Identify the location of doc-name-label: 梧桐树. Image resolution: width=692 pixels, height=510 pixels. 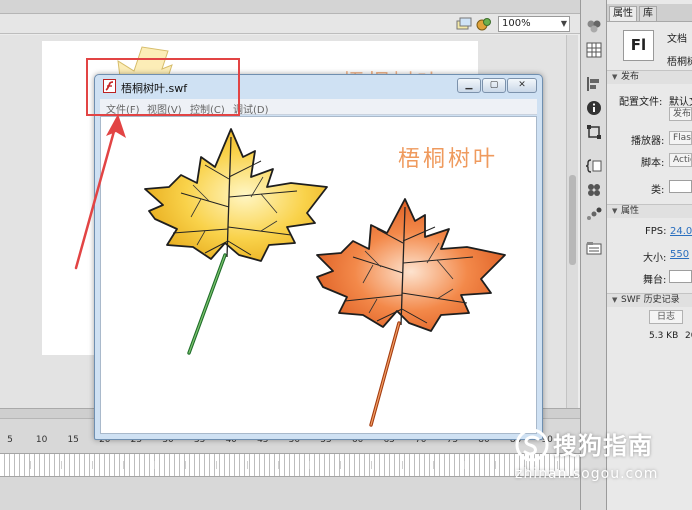
(679, 62).